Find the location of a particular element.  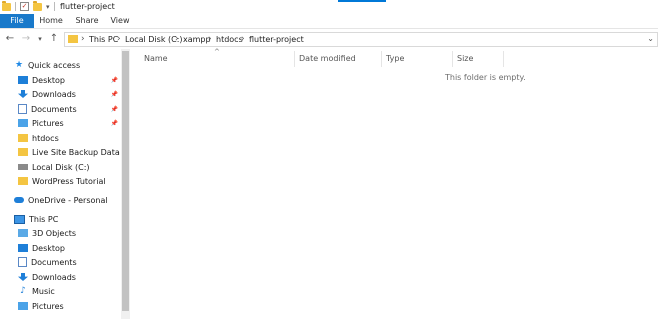

tab-home: Home is located at coordinates (51, 21).